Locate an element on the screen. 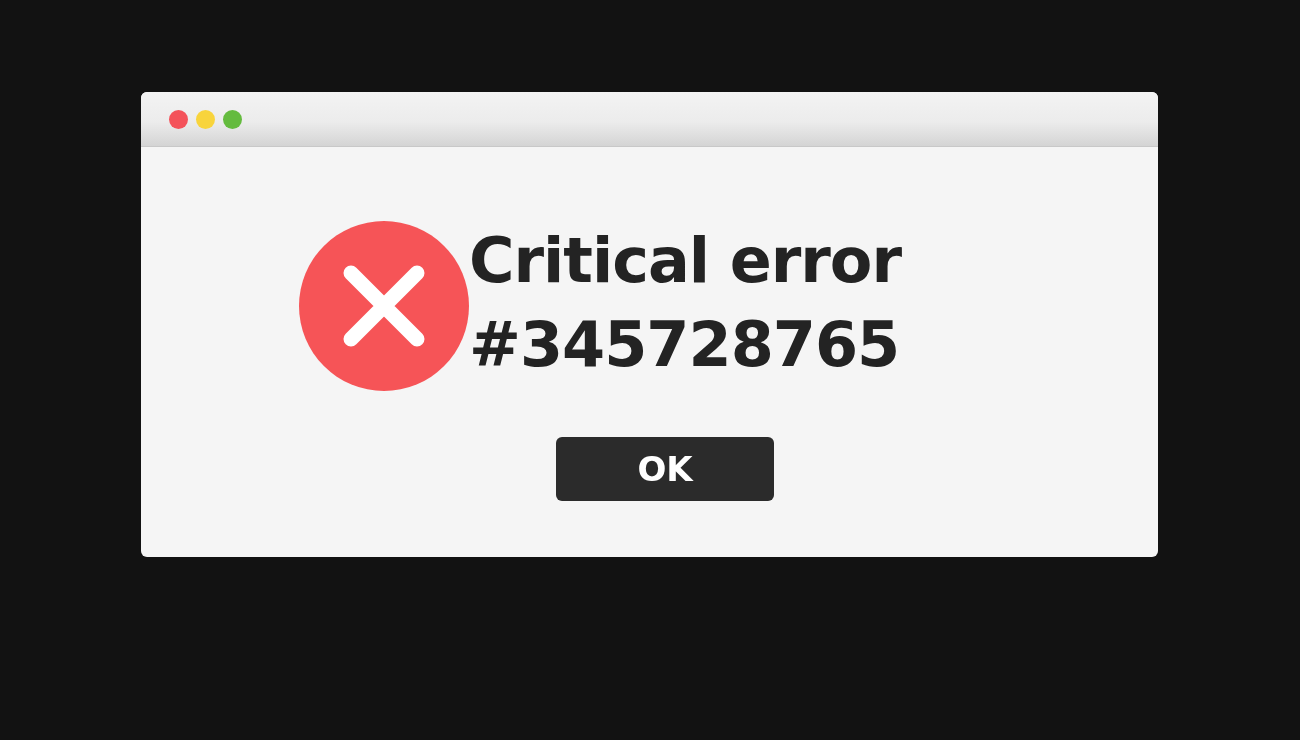  error-message: #345728765 is located at coordinates (685, 345).